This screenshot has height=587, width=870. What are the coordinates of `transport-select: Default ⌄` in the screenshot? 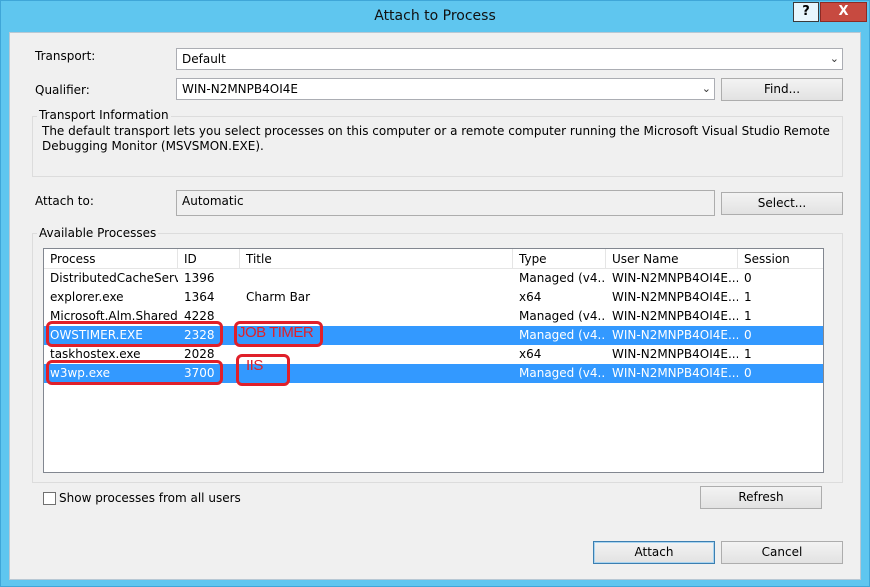 It's located at (509, 59).